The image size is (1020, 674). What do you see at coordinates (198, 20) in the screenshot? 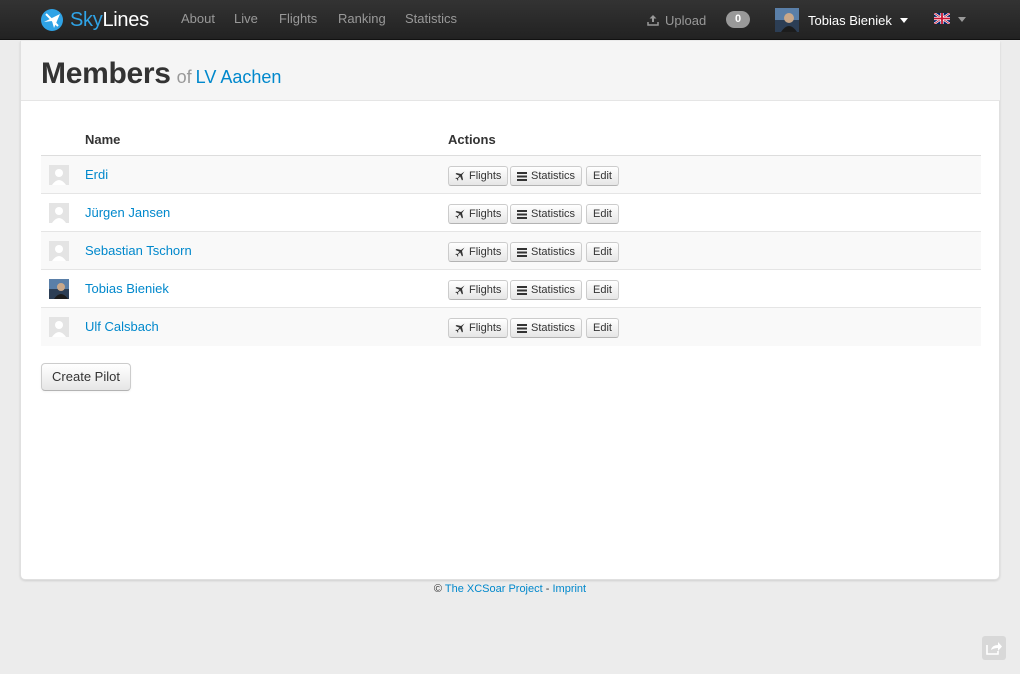
I see `nav-about: About` at bounding box center [198, 20].